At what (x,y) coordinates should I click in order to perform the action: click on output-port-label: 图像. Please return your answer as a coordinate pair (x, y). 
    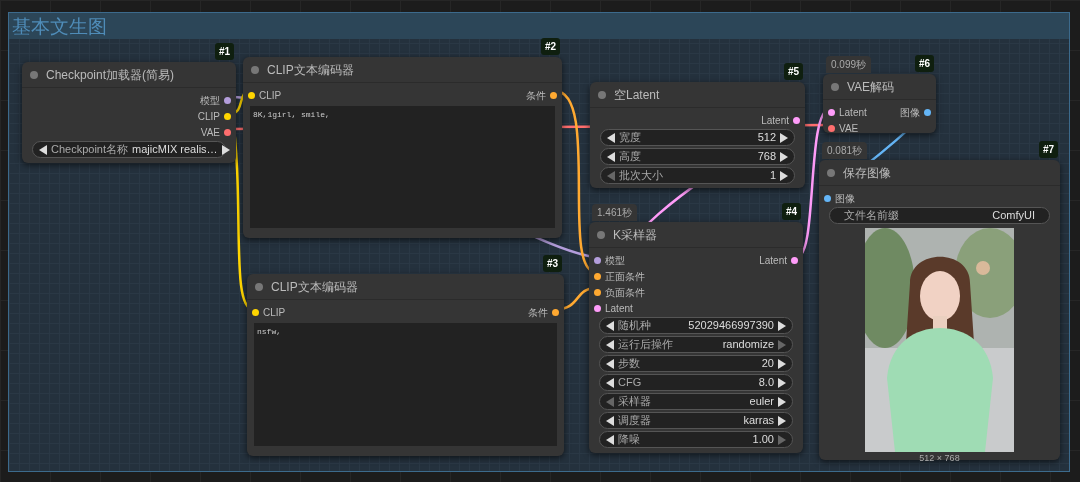
    Looking at the image, I should click on (910, 112).